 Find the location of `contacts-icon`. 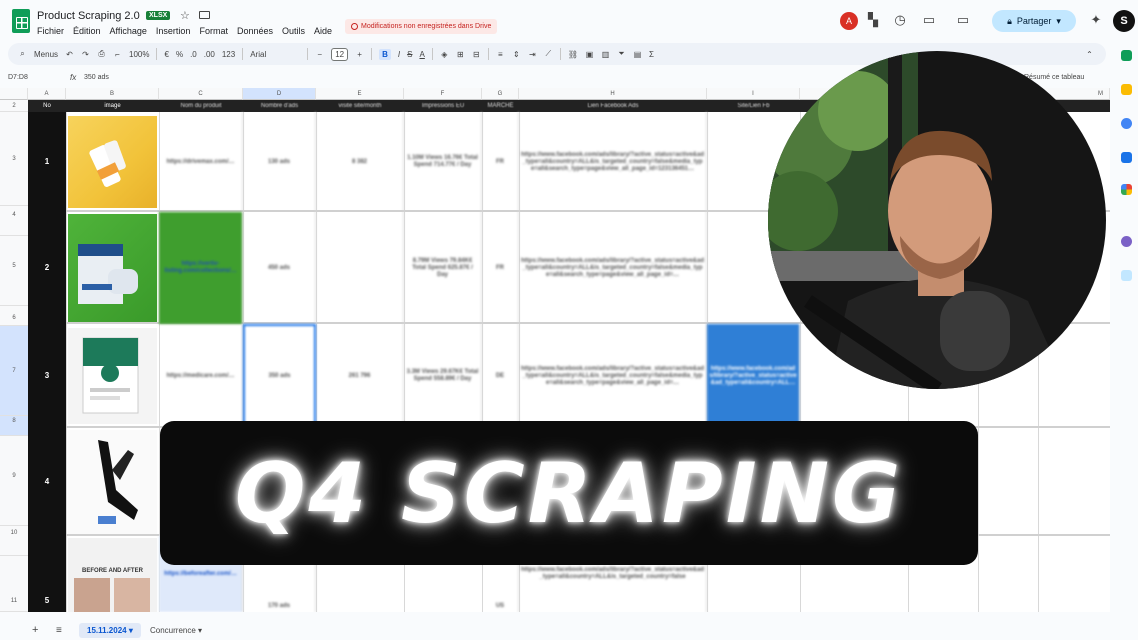

contacts-icon is located at coordinates (1126, 157).